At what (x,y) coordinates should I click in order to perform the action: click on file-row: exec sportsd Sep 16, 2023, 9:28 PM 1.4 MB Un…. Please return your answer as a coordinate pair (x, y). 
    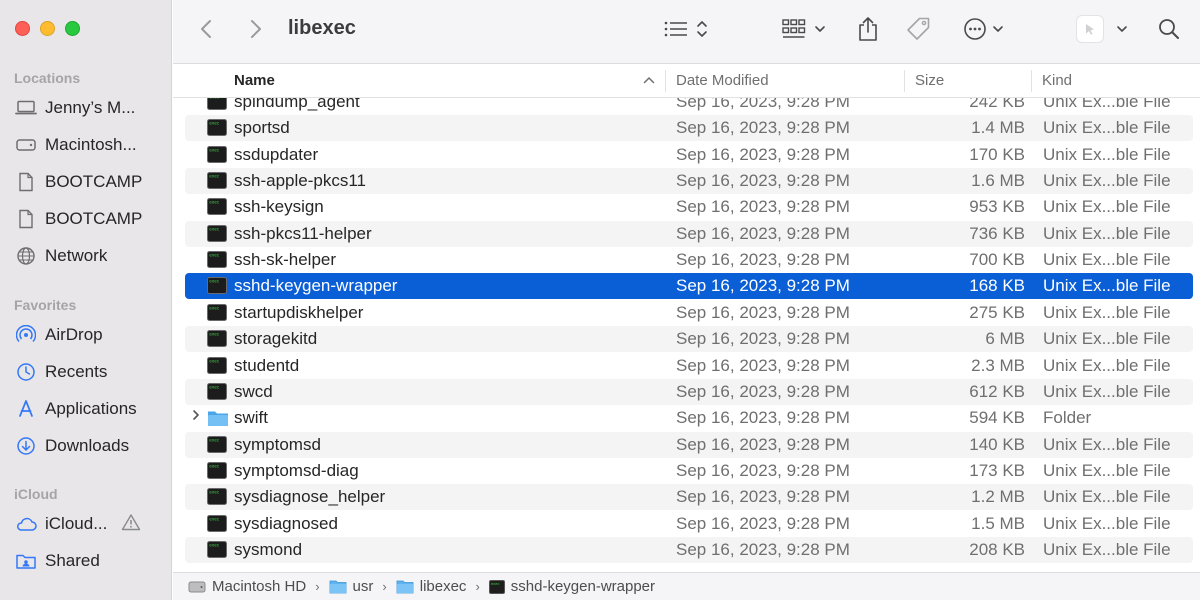
    Looking at the image, I should click on (689, 128).